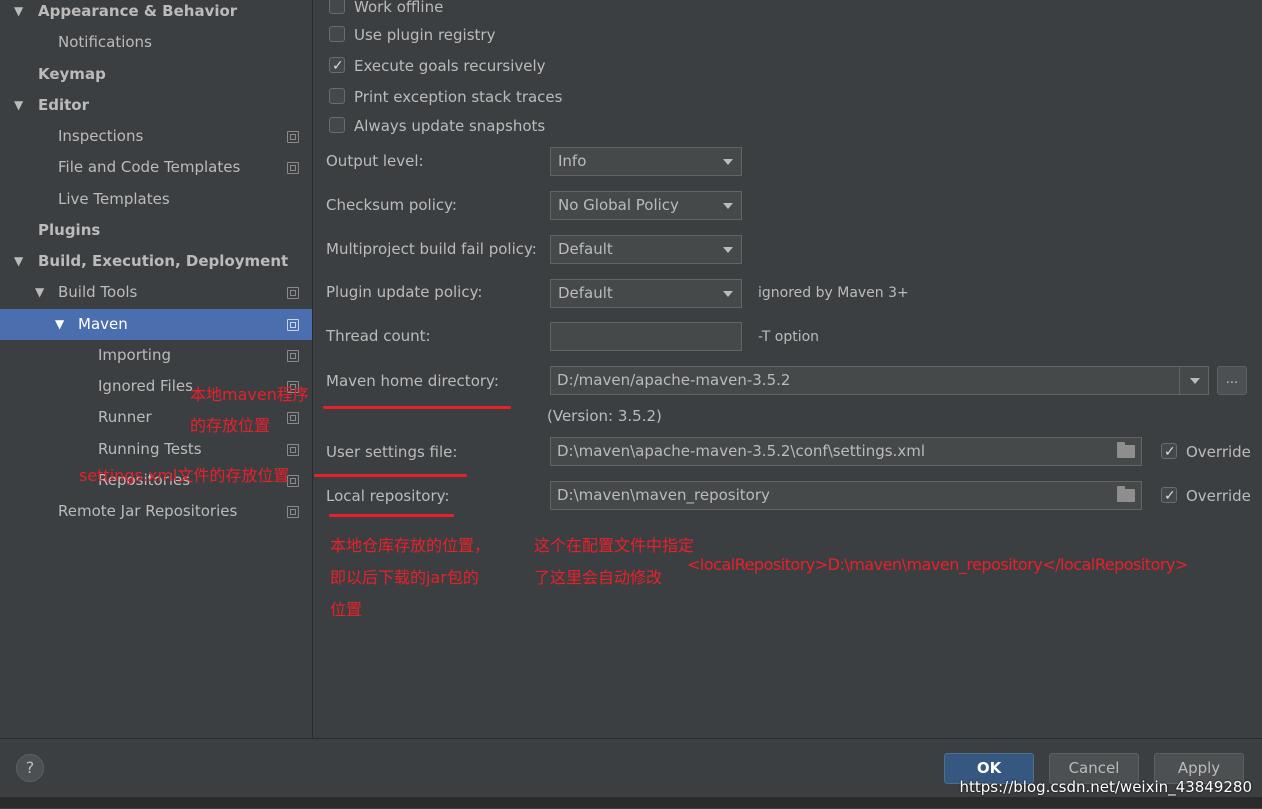 The height and width of the screenshot is (809, 1262). What do you see at coordinates (391, 515) in the screenshot?
I see `local-repo-underline` at bounding box center [391, 515].